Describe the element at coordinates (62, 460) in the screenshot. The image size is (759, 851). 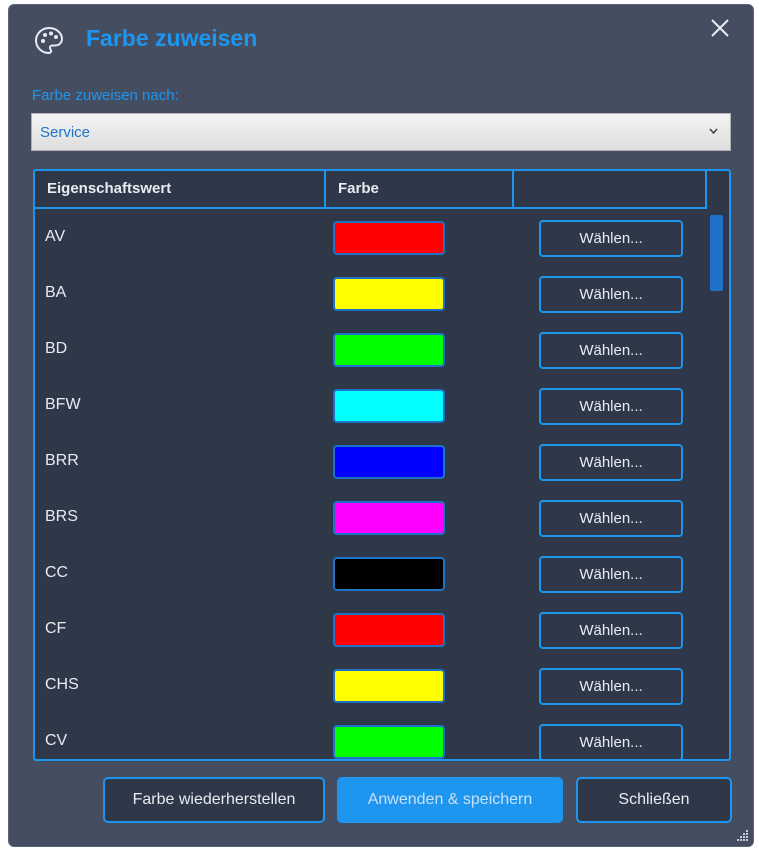
I see `property-value: BRR` at that location.